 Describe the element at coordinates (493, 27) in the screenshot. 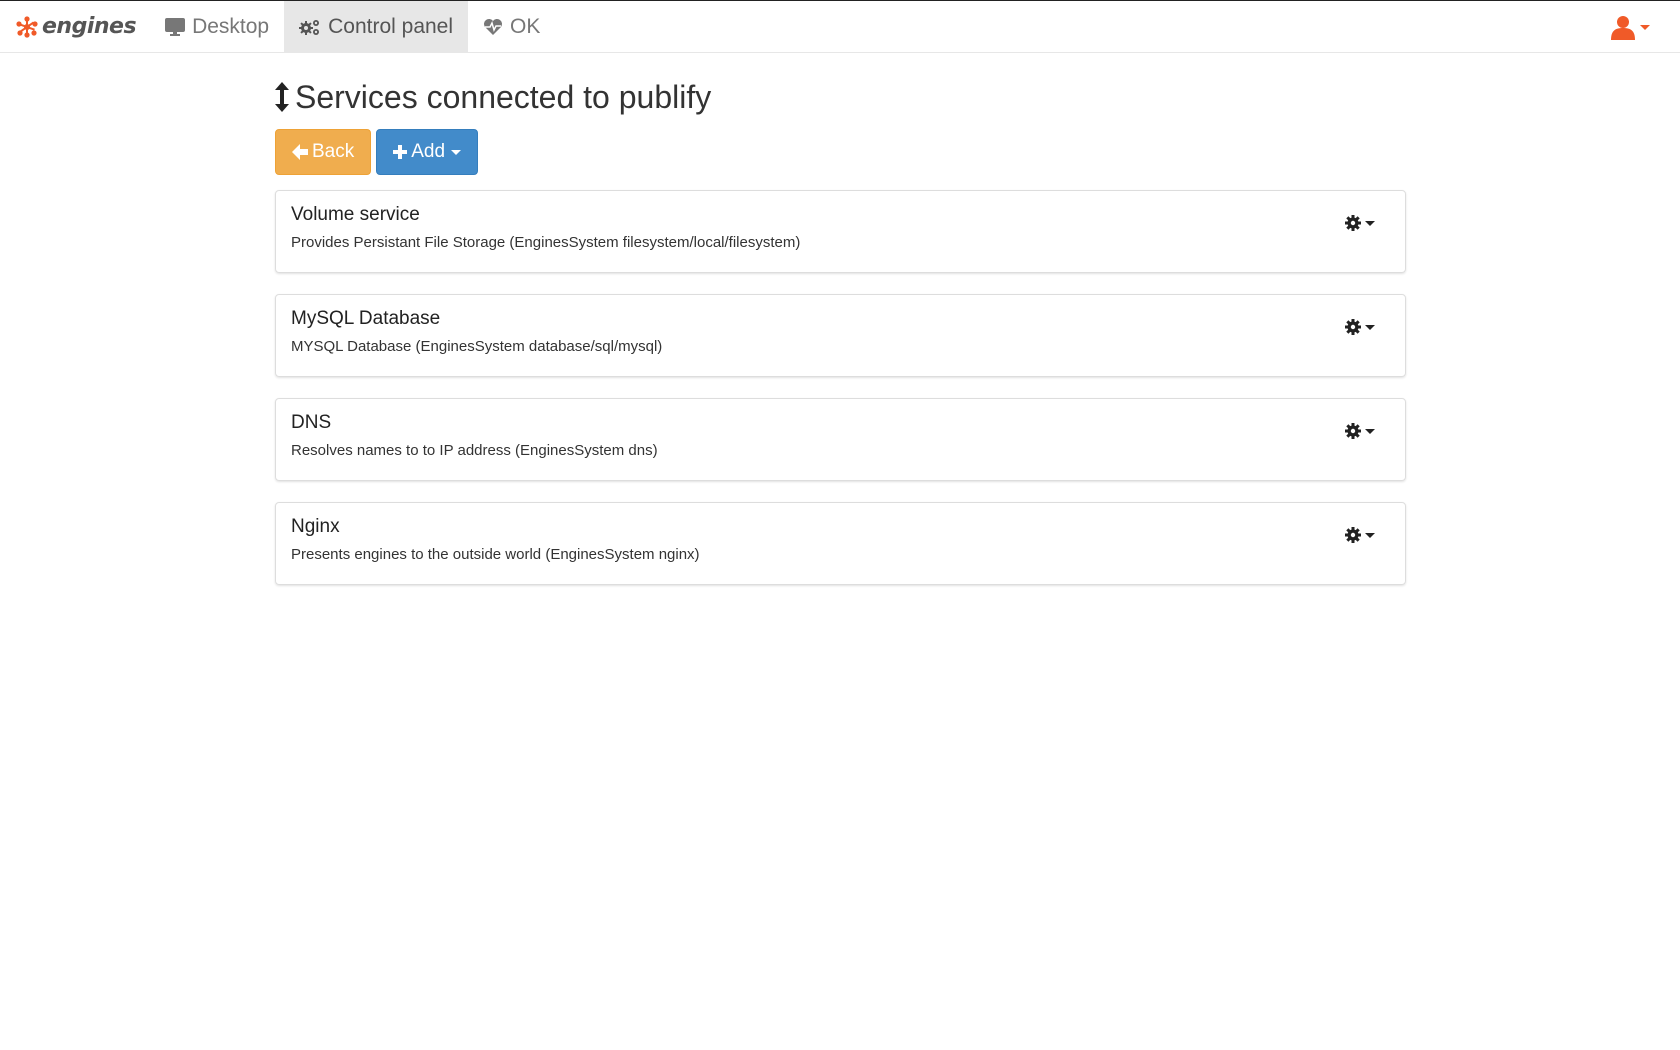

I see `heartbeat-icon` at that location.